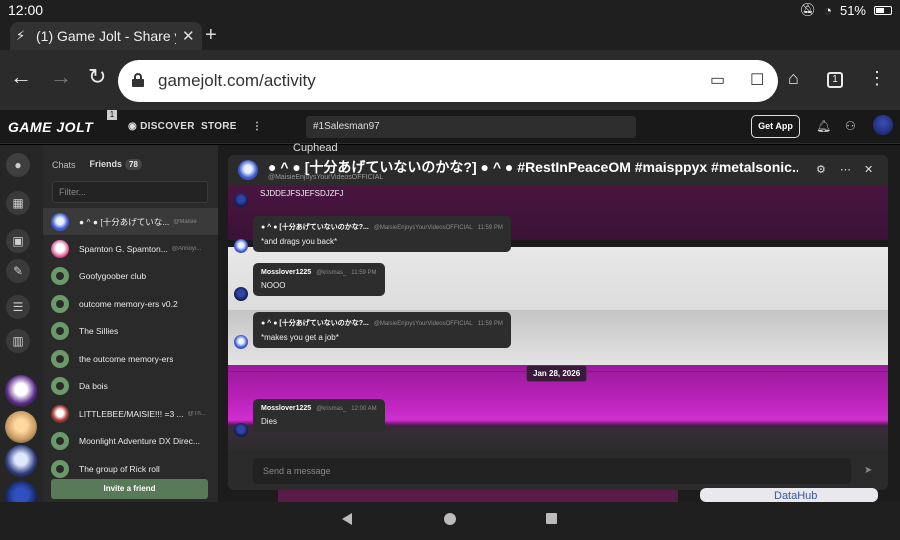  What do you see at coordinates (130, 275) in the screenshot?
I see `chat-list-item: Goofygoober club` at bounding box center [130, 275].